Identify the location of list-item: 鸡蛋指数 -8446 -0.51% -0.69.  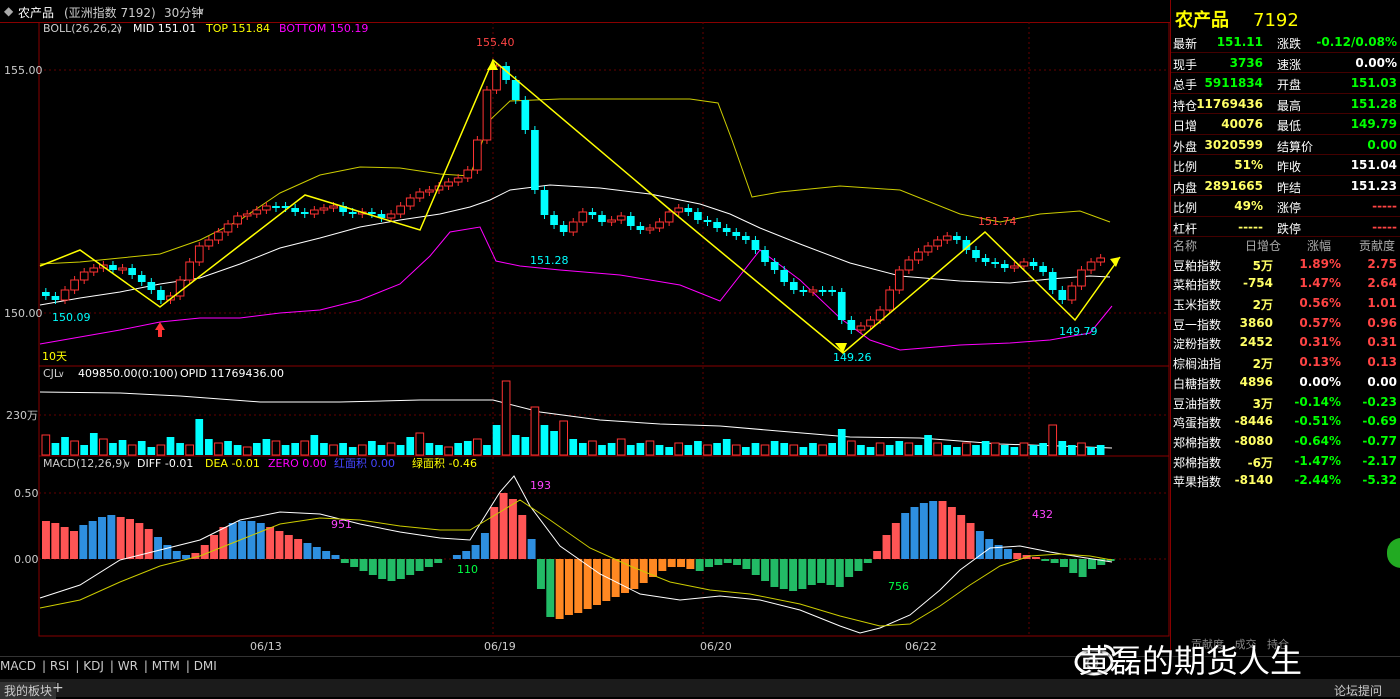
(1285, 421).